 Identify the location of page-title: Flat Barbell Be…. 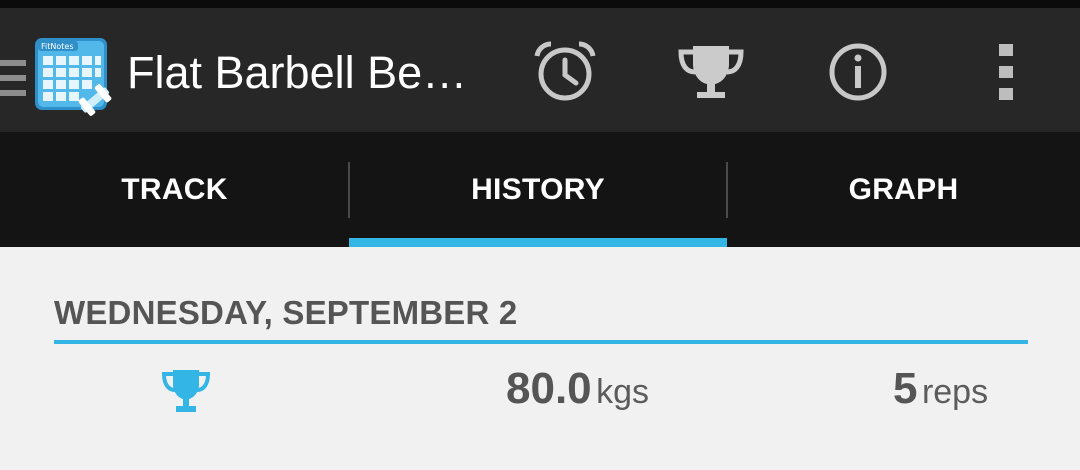
(297, 72).